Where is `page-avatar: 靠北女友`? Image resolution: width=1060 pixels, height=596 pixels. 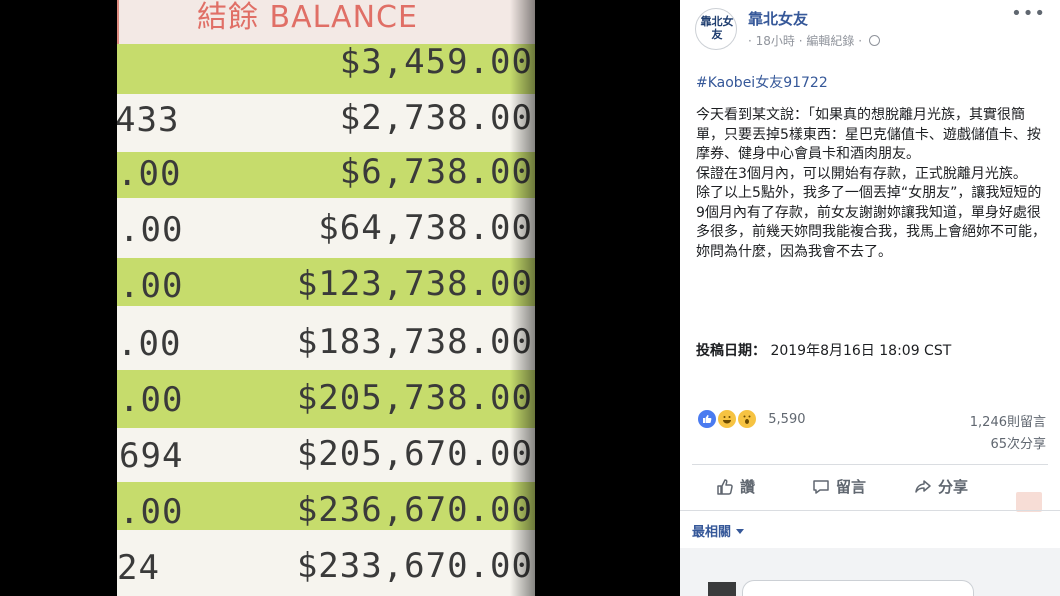
page-avatar: 靠北女友 is located at coordinates (716, 29).